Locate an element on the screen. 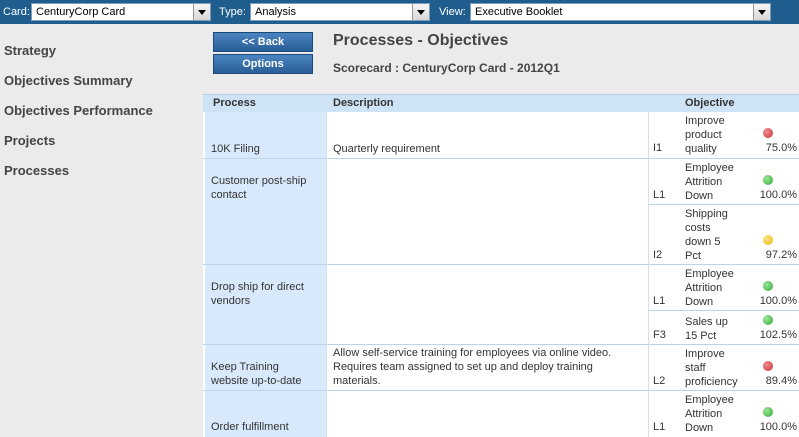 The image size is (799, 437). card-select-value: CenturyCorp Card is located at coordinates (81, 12).